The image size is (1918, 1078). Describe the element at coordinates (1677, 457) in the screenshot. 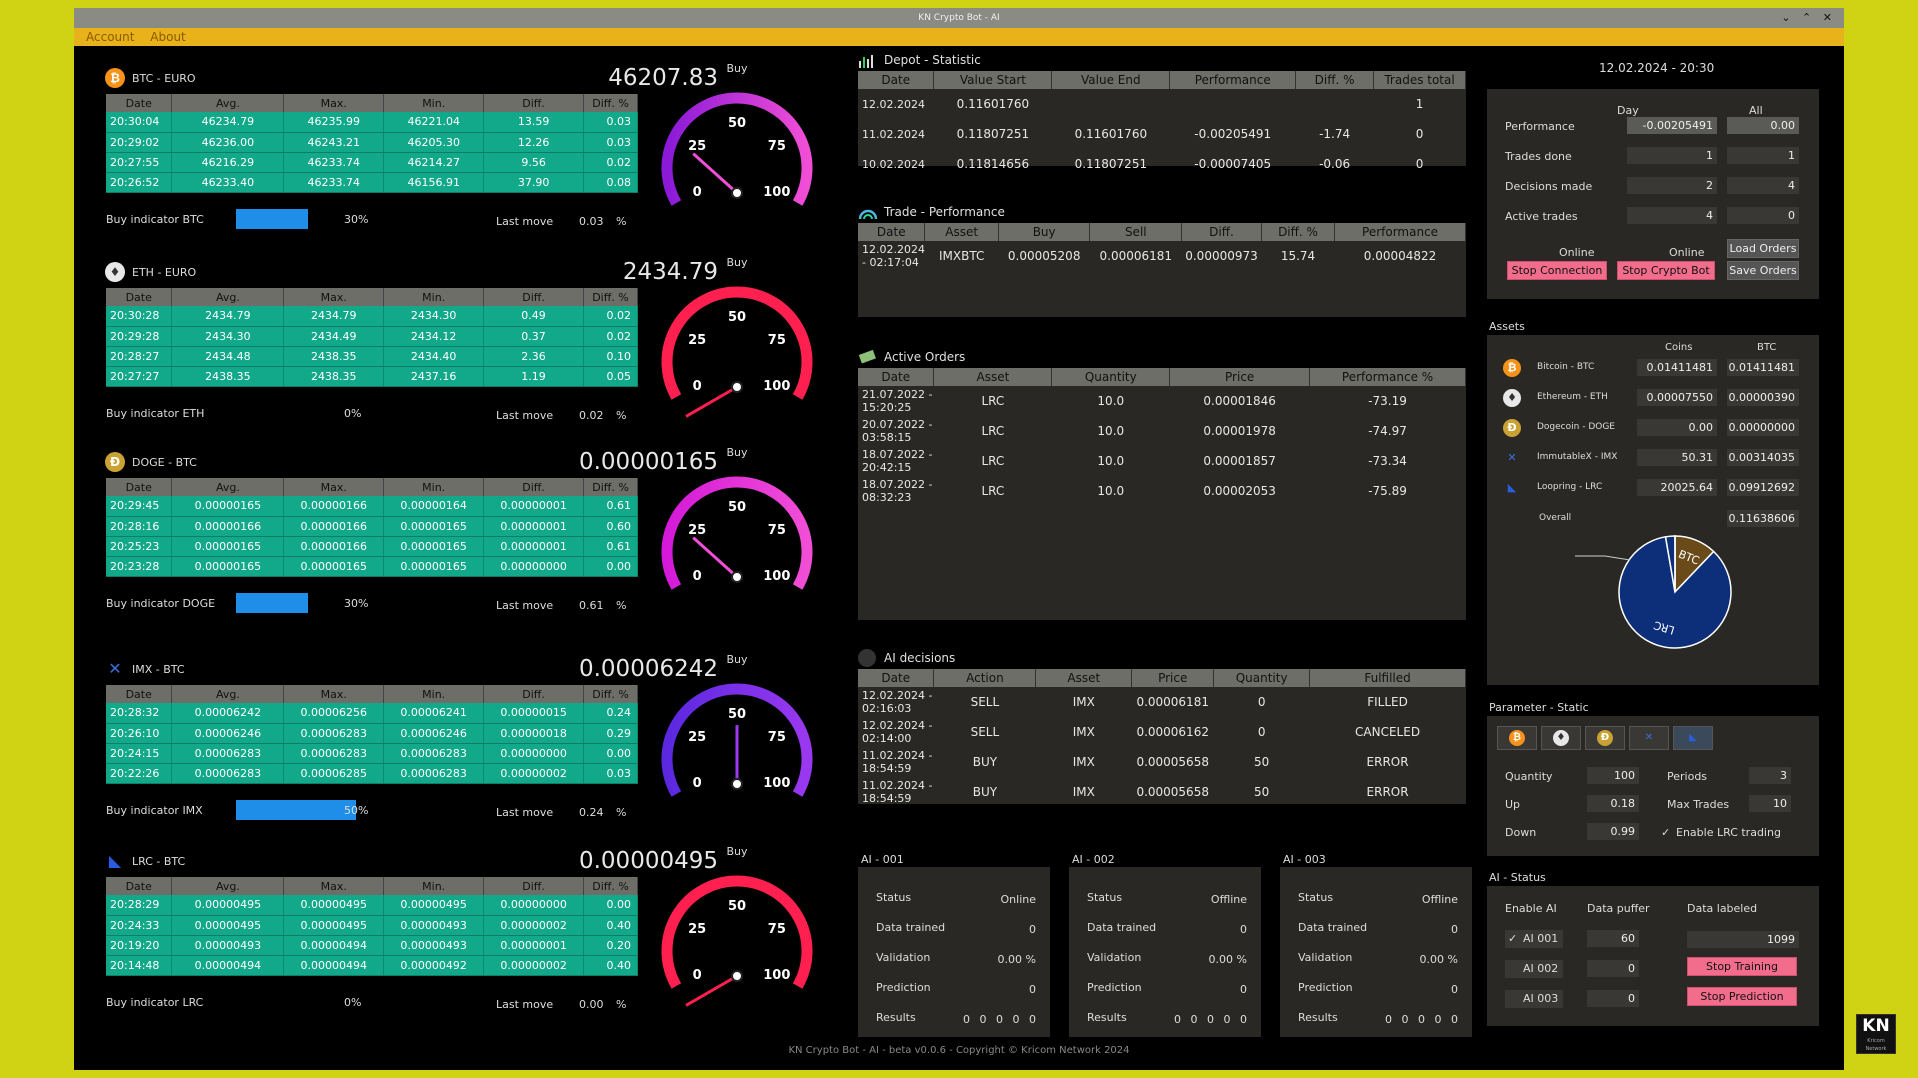

I see `asset-coins: 50.31` at that location.